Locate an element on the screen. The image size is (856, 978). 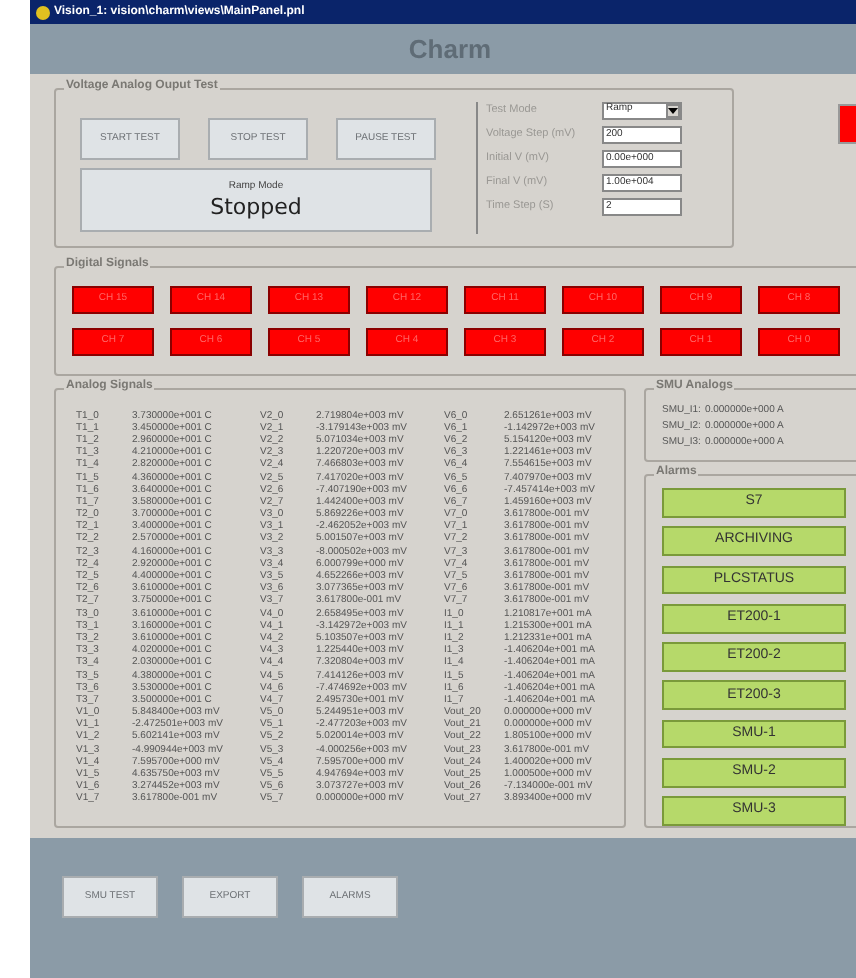
dropdown-icon is located at coordinates (673, 110).